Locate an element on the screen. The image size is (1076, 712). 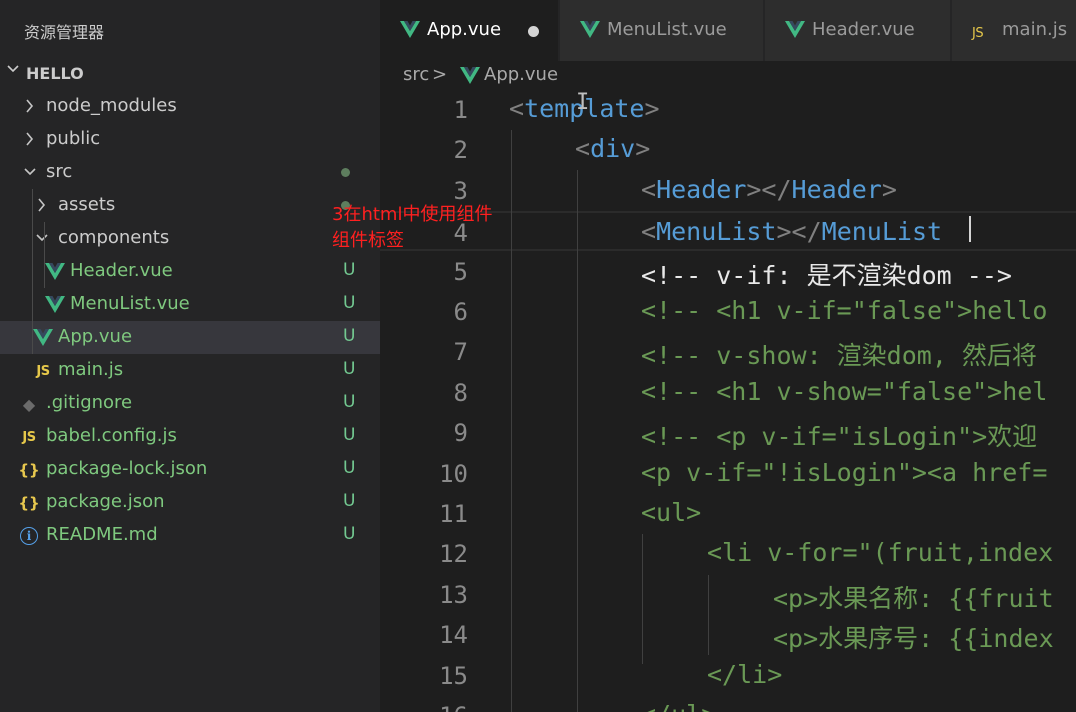
code-line: 1 <template> is located at coordinates (728, 110).